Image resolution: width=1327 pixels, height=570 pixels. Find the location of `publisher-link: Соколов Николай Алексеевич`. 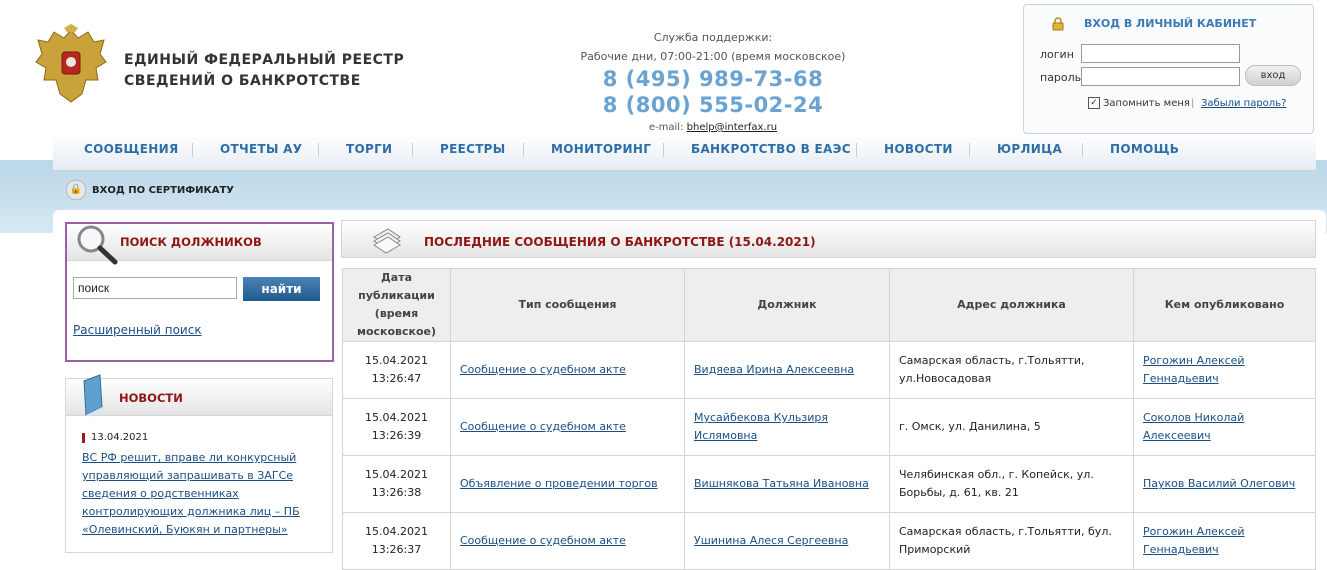

publisher-link: Соколов Николай Алексеевич is located at coordinates (1193, 426).